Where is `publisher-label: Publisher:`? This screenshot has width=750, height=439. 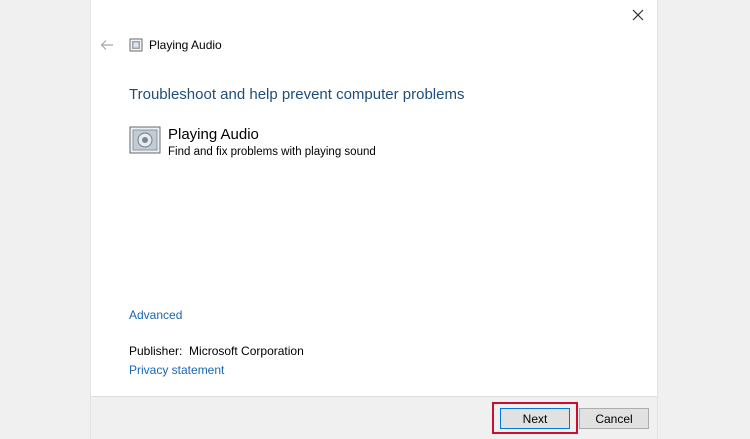
publisher-label: Publisher: is located at coordinates (156, 351).